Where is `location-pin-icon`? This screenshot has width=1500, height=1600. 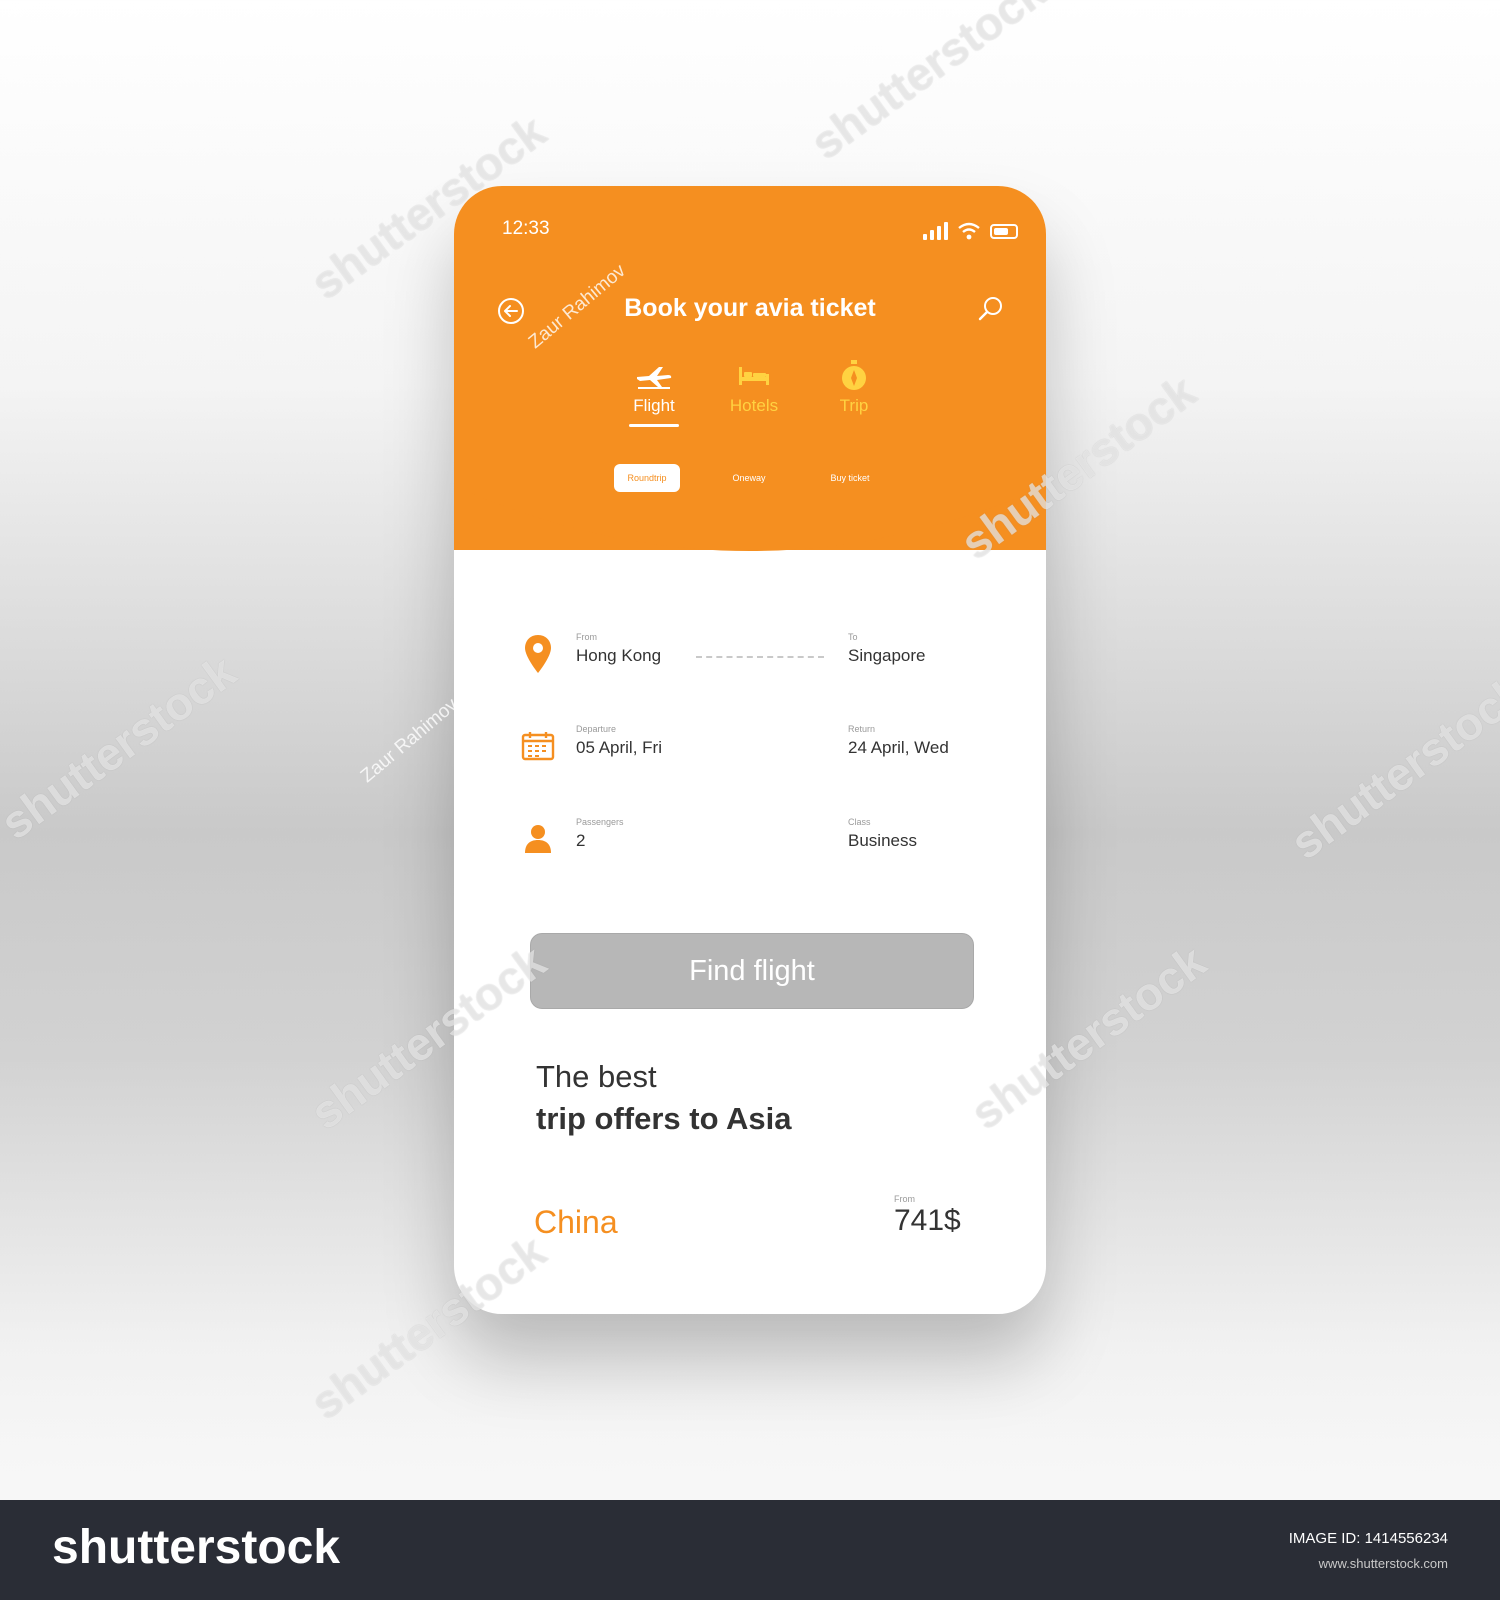
location-pin-icon is located at coordinates (538, 654).